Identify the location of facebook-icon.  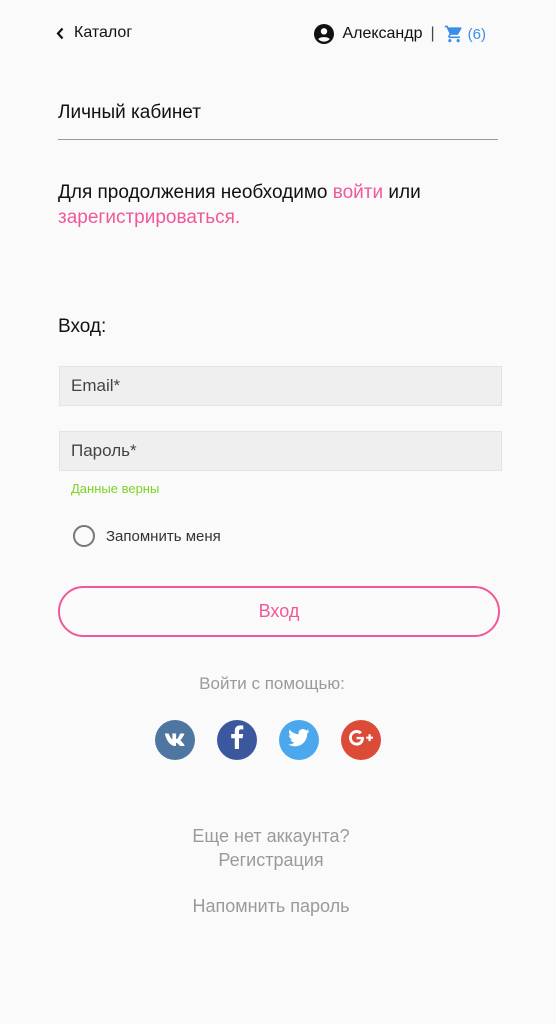
(237, 740).